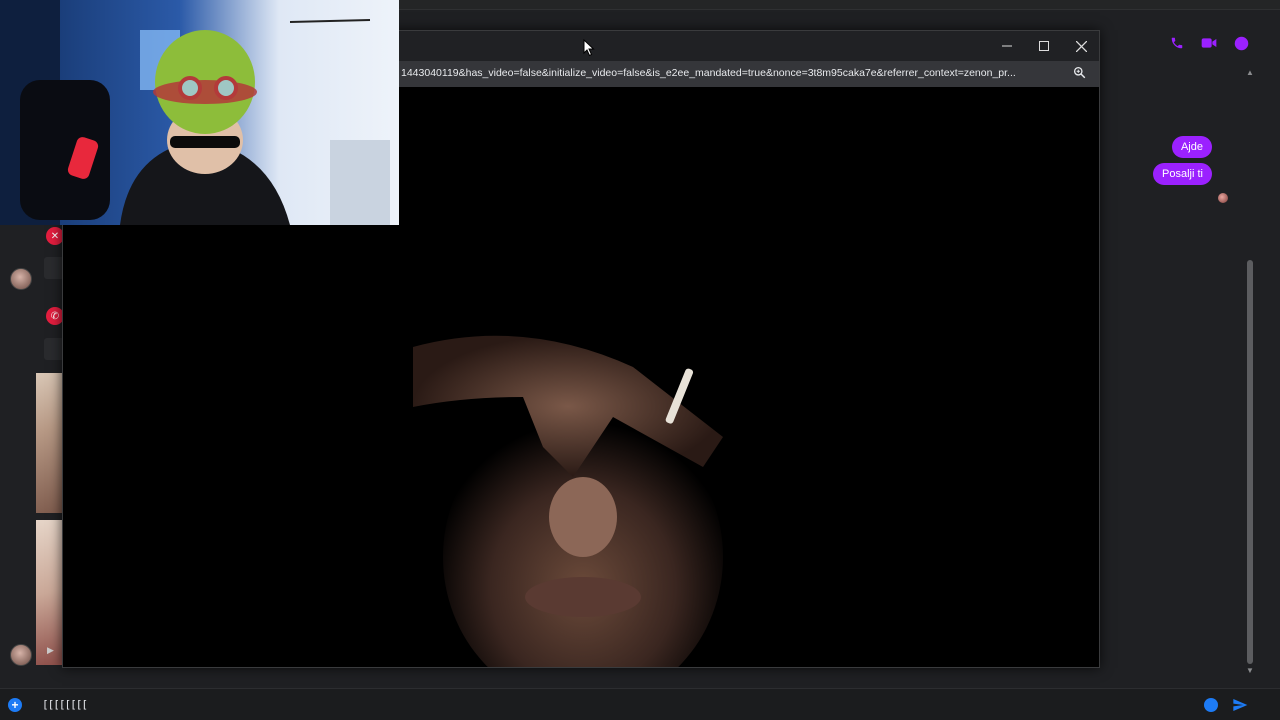 Image resolution: width=1280 pixels, height=720 pixels. Describe the element at coordinates (15, 705) in the screenshot. I see `plus-icon: +` at that location.